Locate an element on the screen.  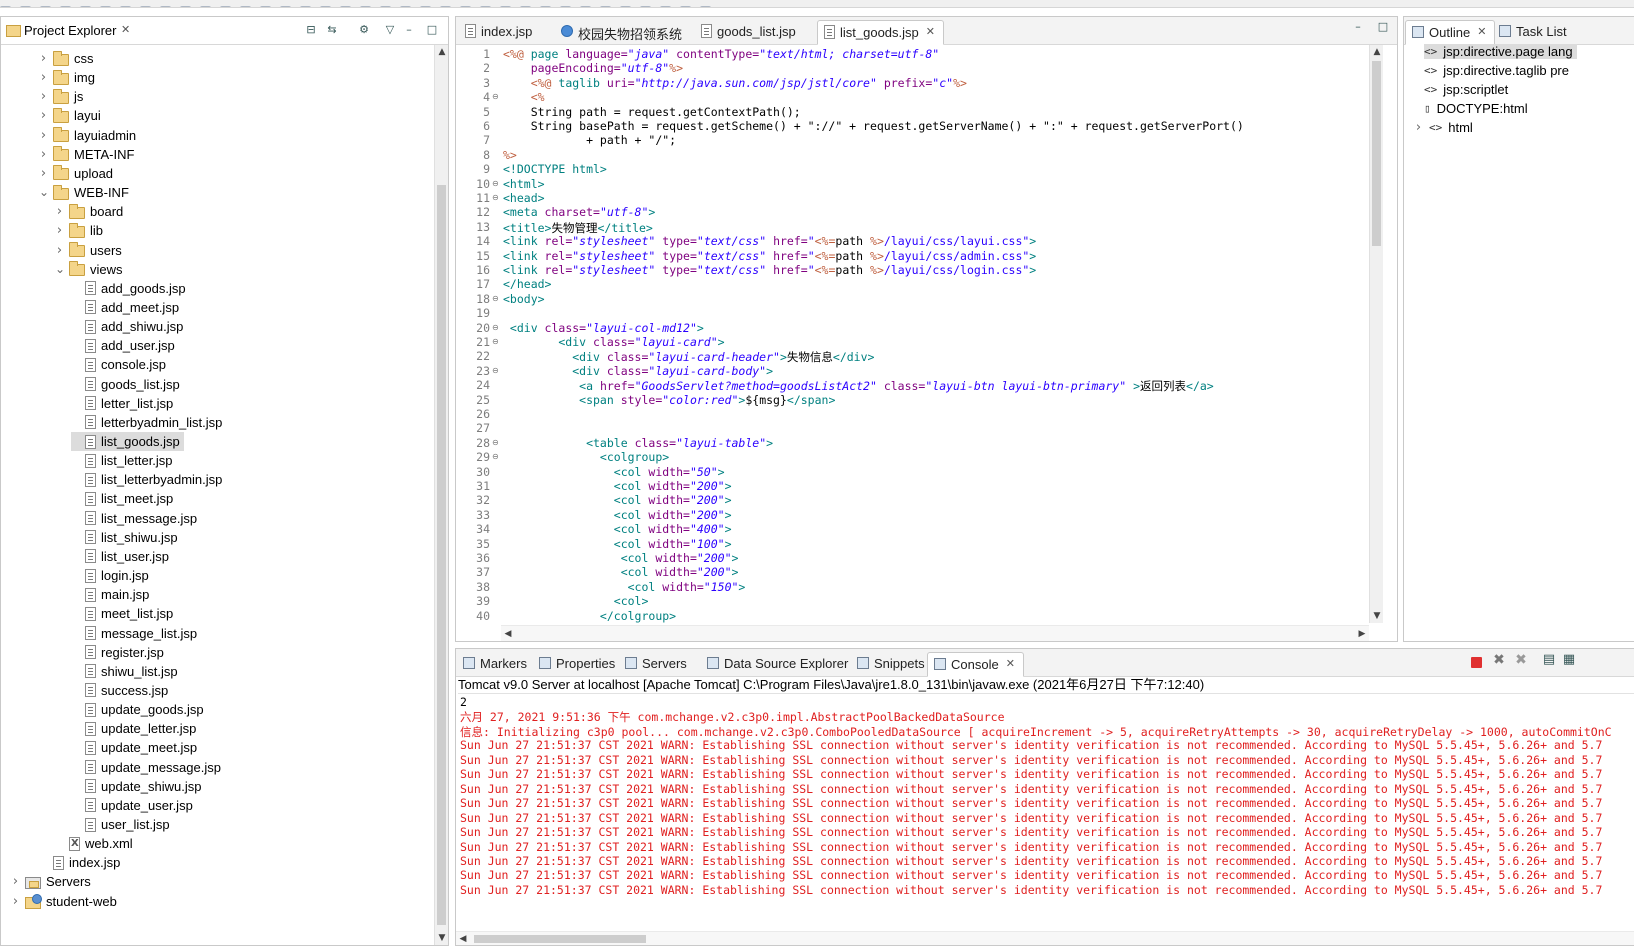
project-tree-scrollbar: ▲ ▼ is located at coordinates (441, 495).